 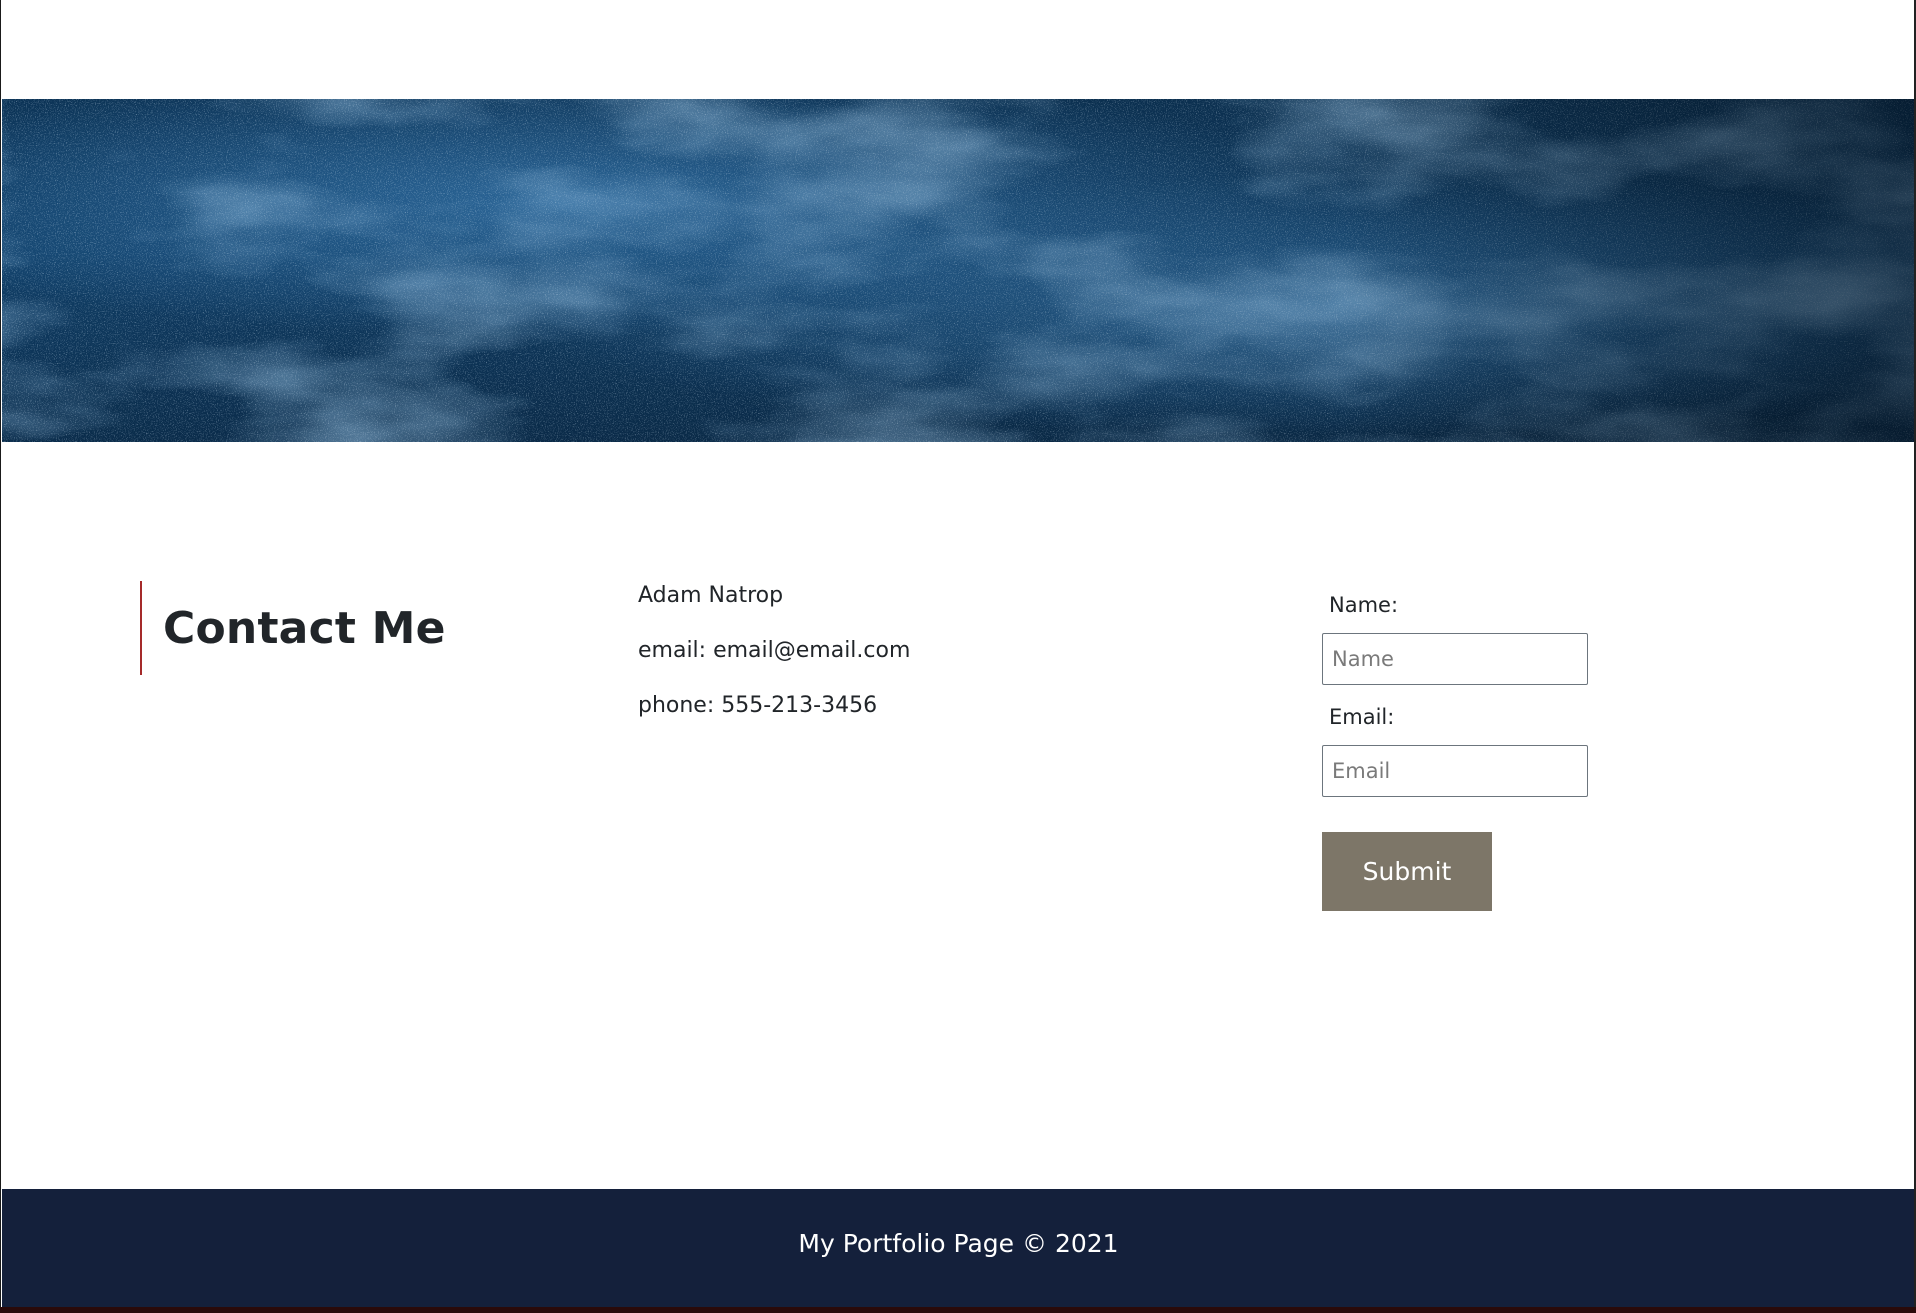 What do you see at coordinates (774, 650) in the screenshot?
I see `contact-email: email: email@email.com` at bounding box center [774, 650].